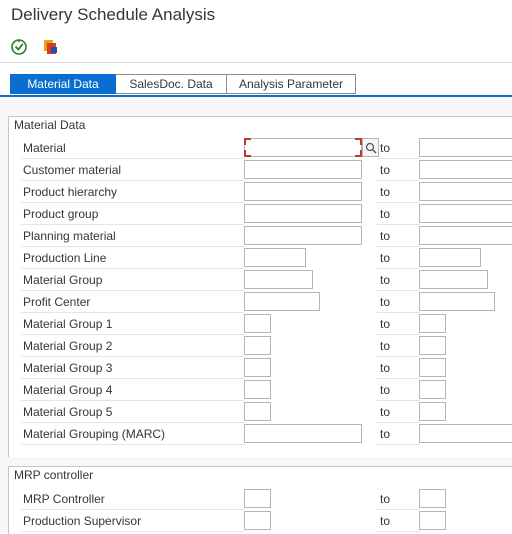 The width and height of the screenshot is (512, 534). Describe the element at coordinates (256, 16) in the screenshot. I see `title-bar: Delivery Schedule Analysis` at that location.